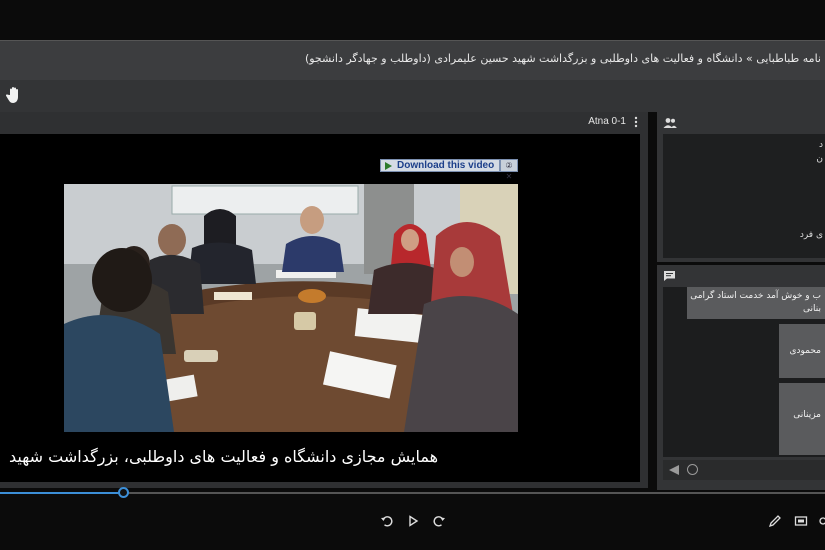 The width and height of the screenshot is (825, 550). Describe the element at coordinates (756, 303) in the screenshot. I see `chat-message: ب و خوش آمد خدمت استاد گرامی بنانی` at that location.